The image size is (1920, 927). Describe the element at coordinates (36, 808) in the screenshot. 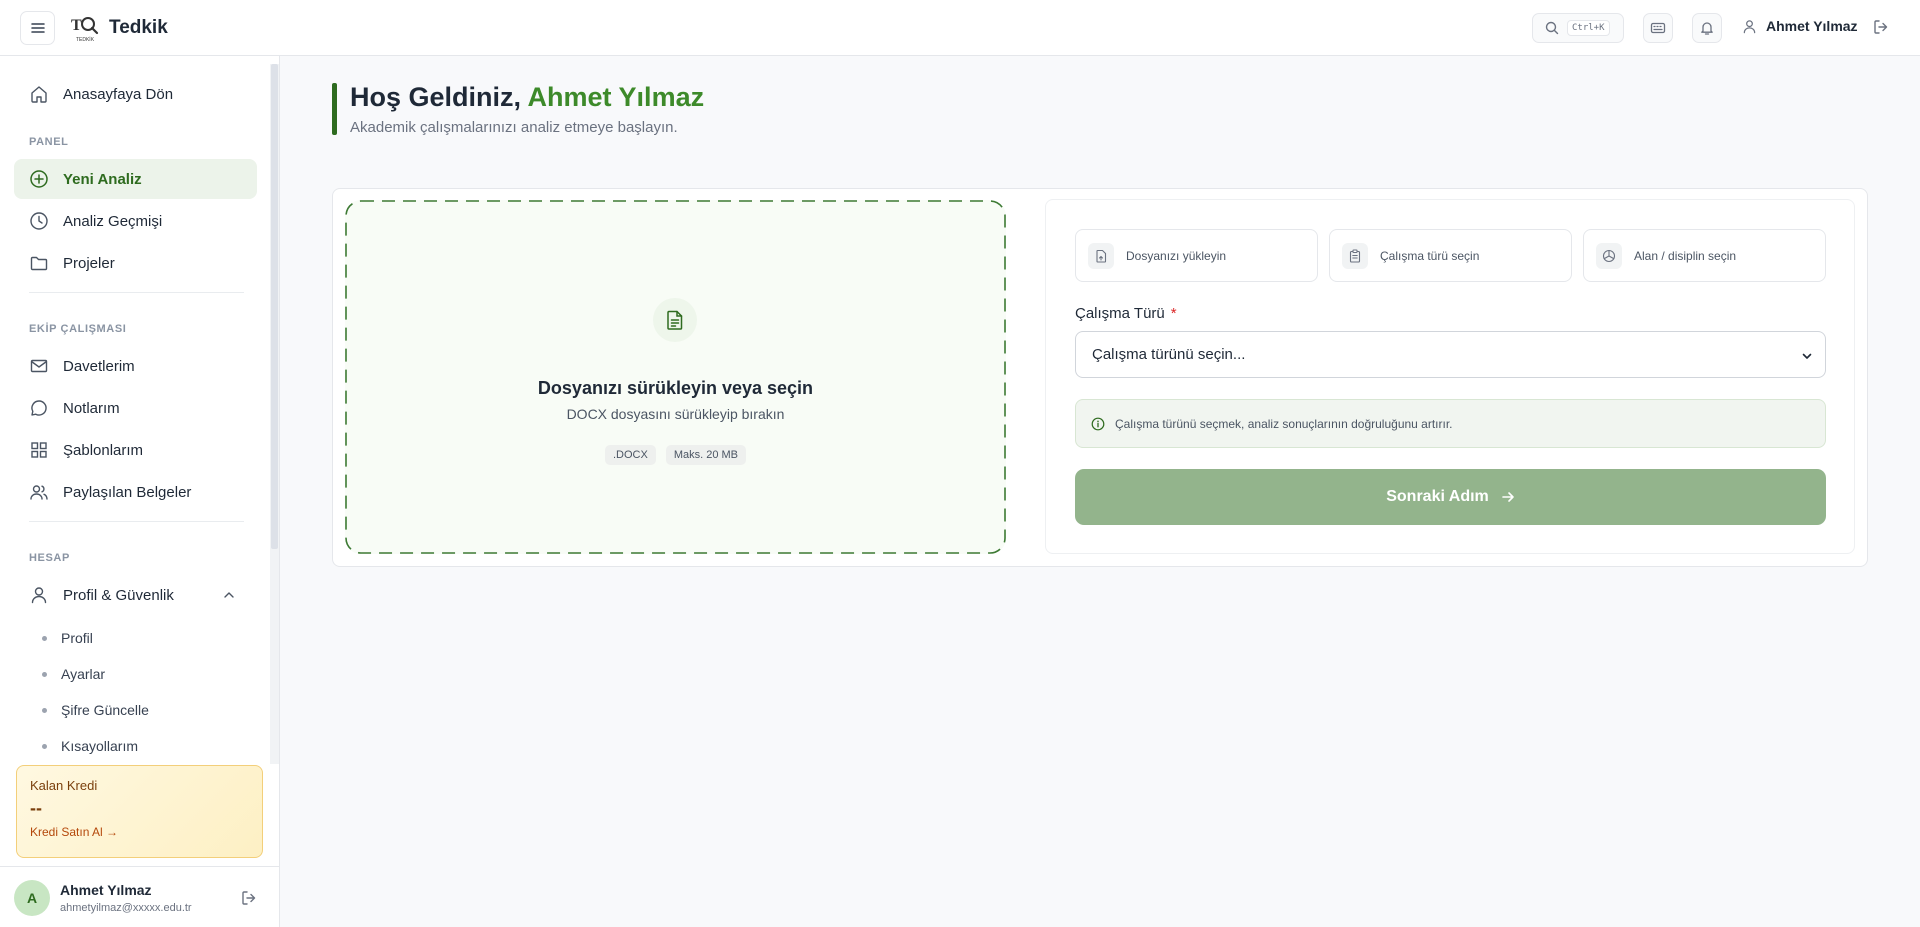

I see `credit-value: --` at that location.